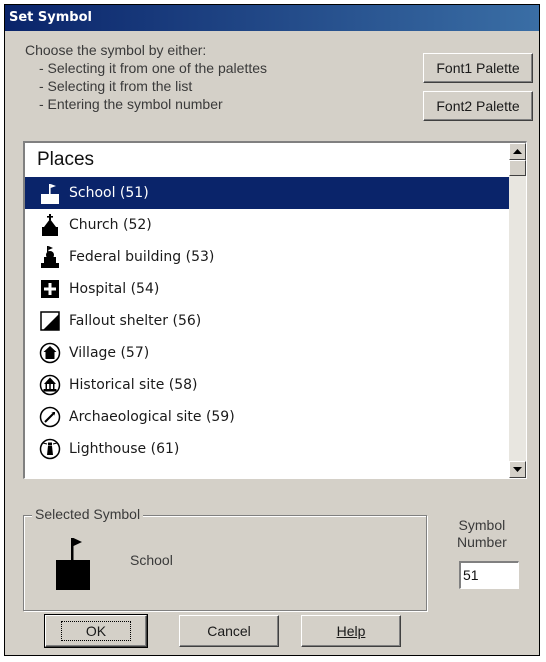 This screenshot has height=662, width=546. Describe the element at coordinates (50, 321) in the screenshot. I see `fallout-shelter-icon` at that location.